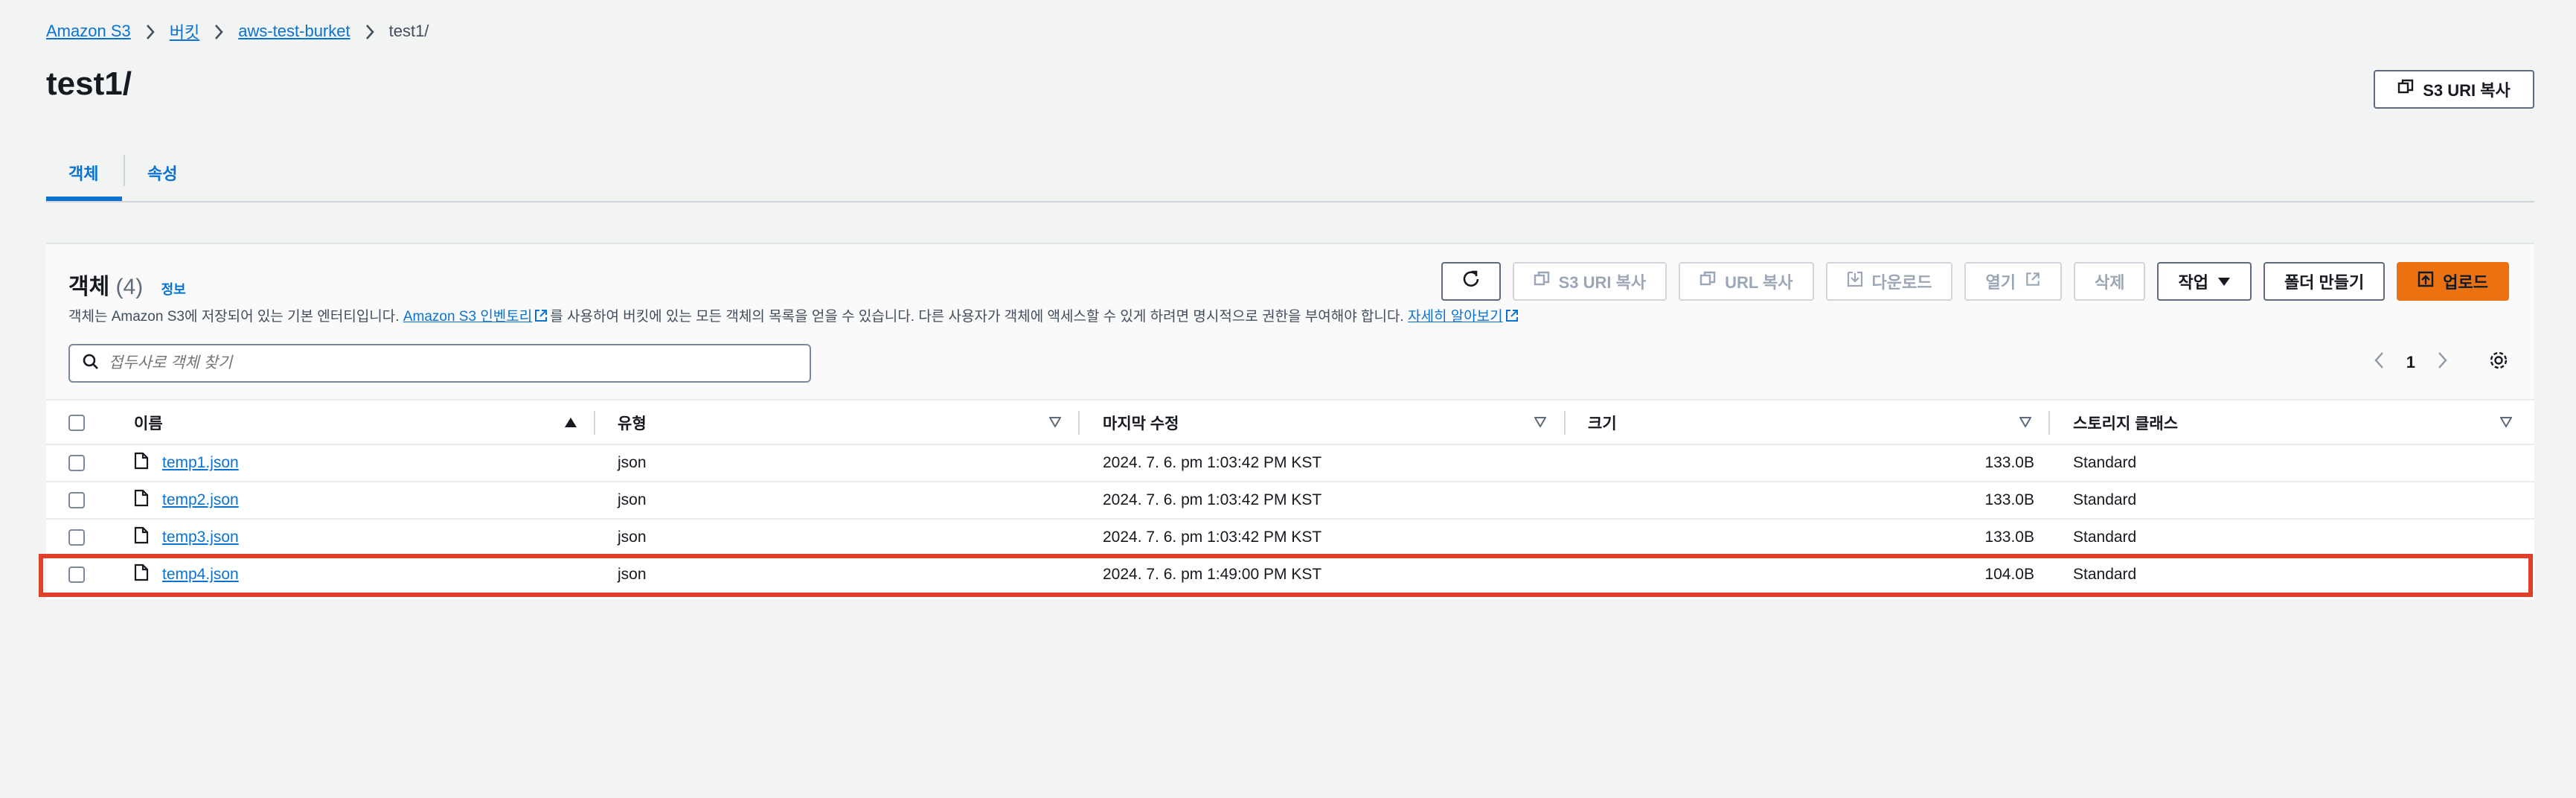 The height and width of the screenshot is (798, 2576). I want to click on refresh-button, so click(1471, 281).